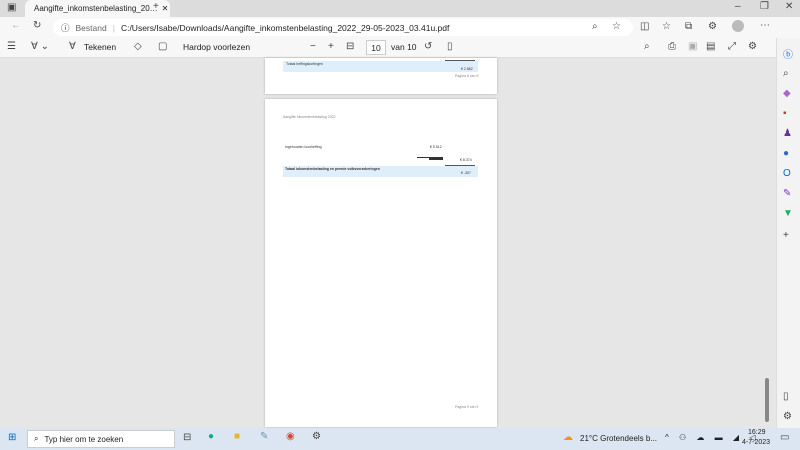  I want to click on zoom-in-icon: +, so click(331, 46).